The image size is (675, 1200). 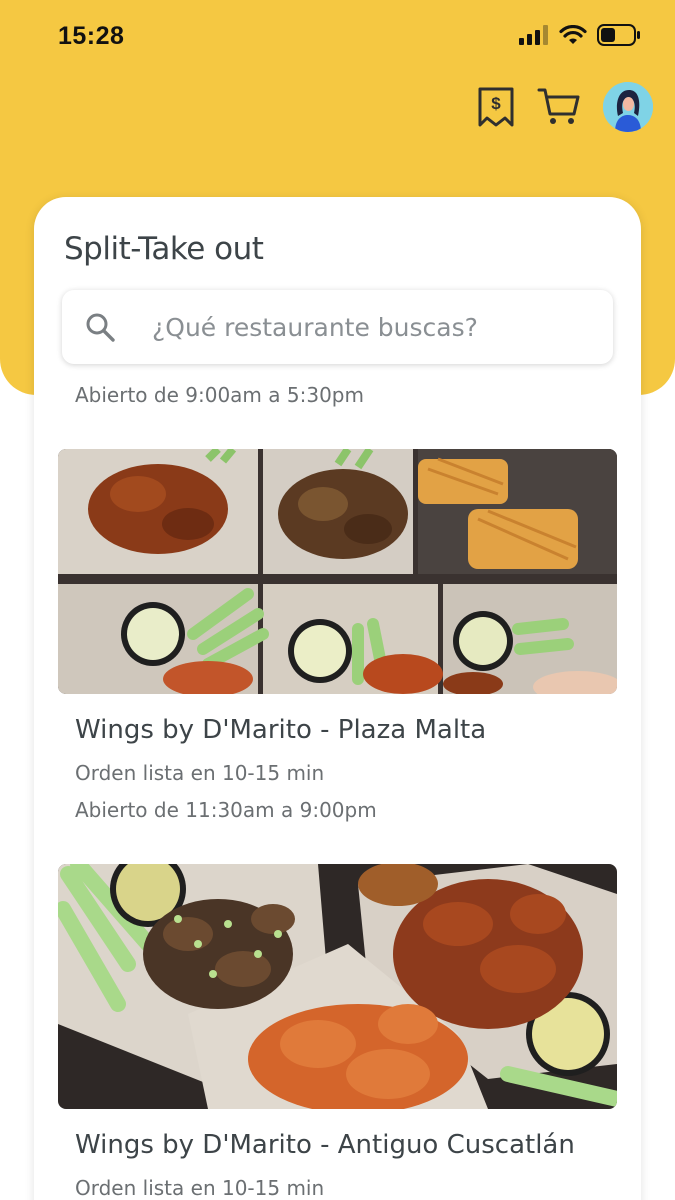 I want to click on battery-icon, so click(x=618, y=35).